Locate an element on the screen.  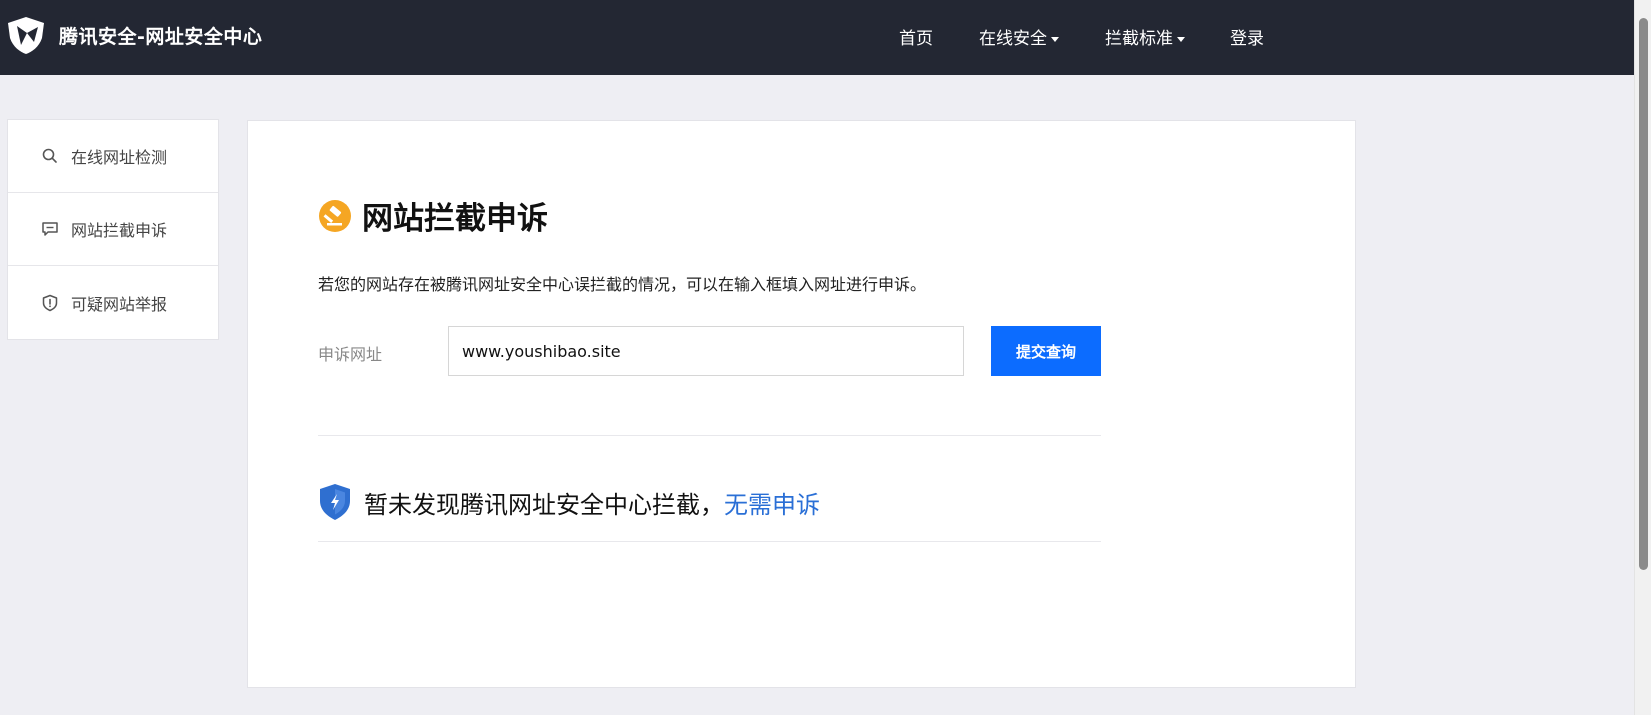
nav-online-security: 在线安全 is located at coordinates (1019, 36).